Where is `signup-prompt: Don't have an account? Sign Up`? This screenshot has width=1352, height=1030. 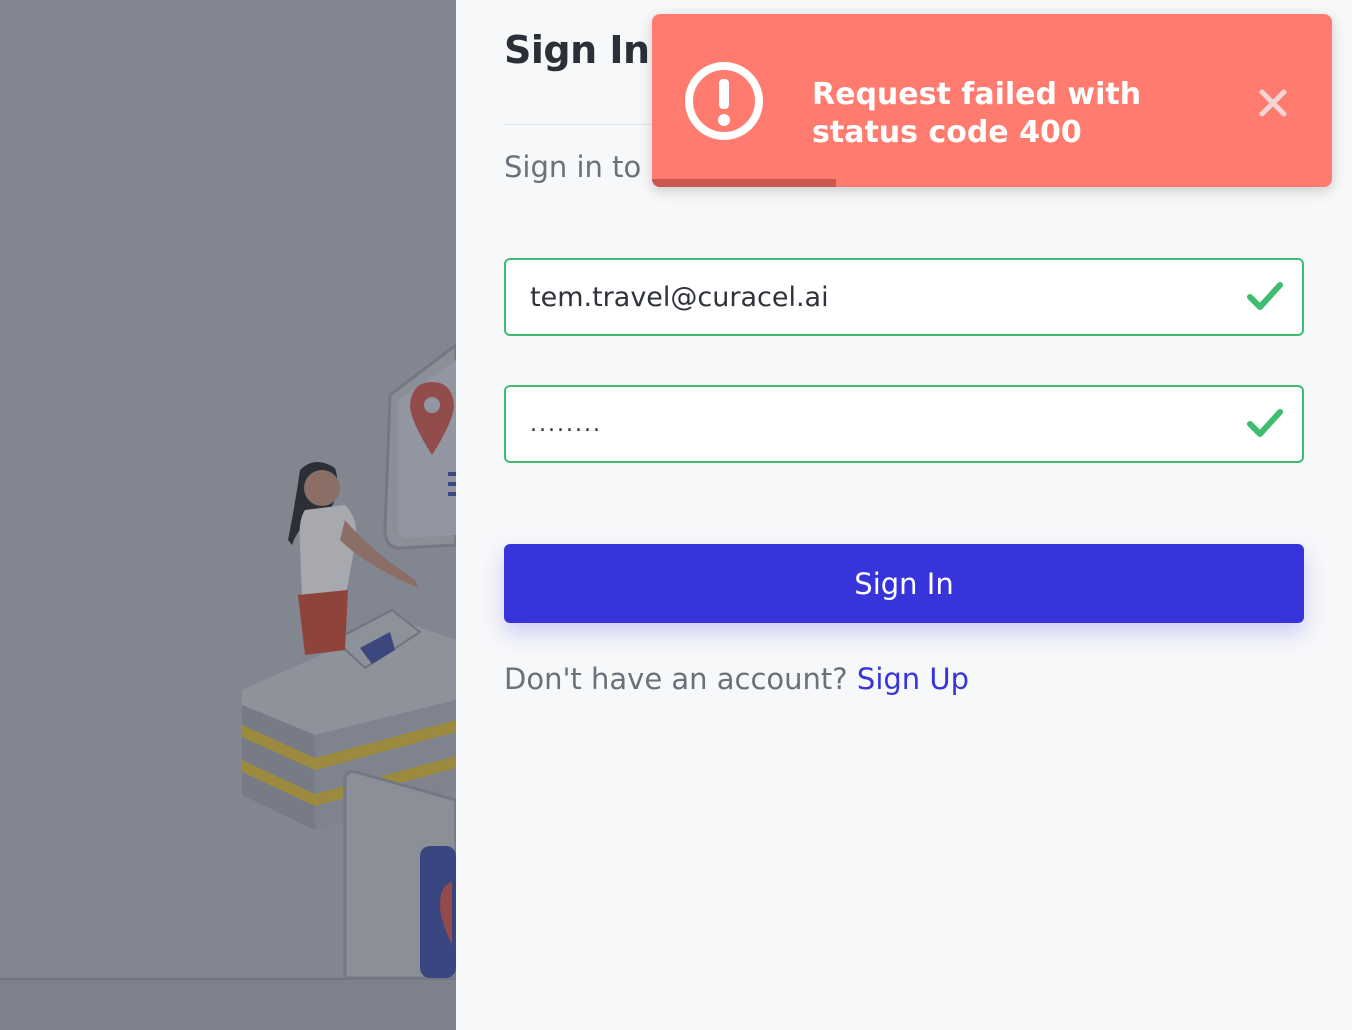 signup-prompt: Don't have an account? Sign Up is located at coordinates (736, 679).